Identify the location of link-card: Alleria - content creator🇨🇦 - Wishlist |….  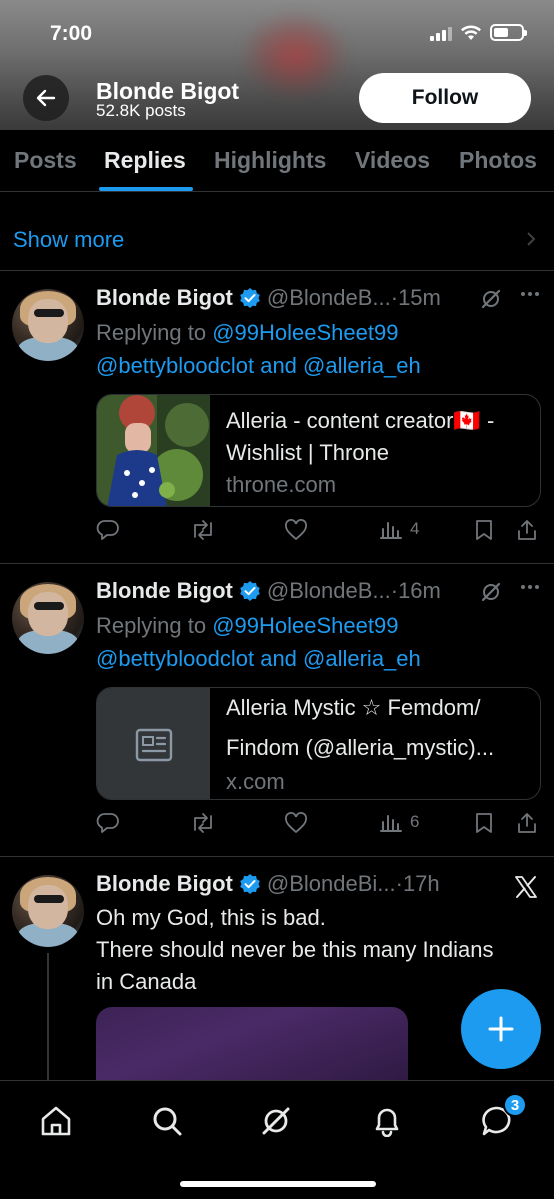
(318, 450).